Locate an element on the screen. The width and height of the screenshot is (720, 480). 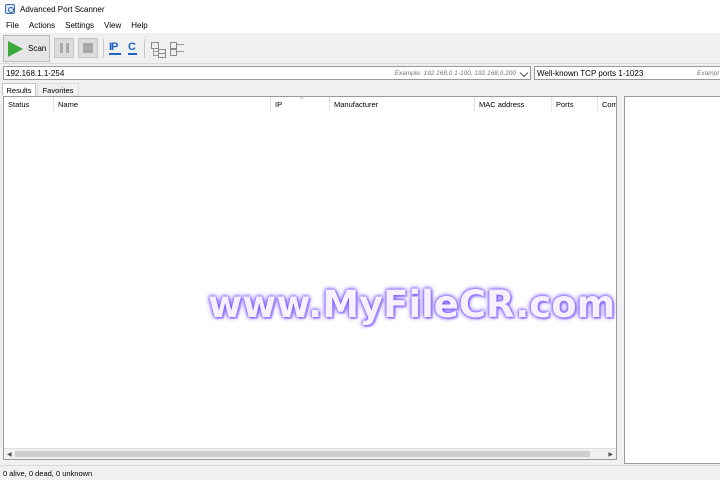
tab-strip: Results Favorites is located at coordinates (310, 89).